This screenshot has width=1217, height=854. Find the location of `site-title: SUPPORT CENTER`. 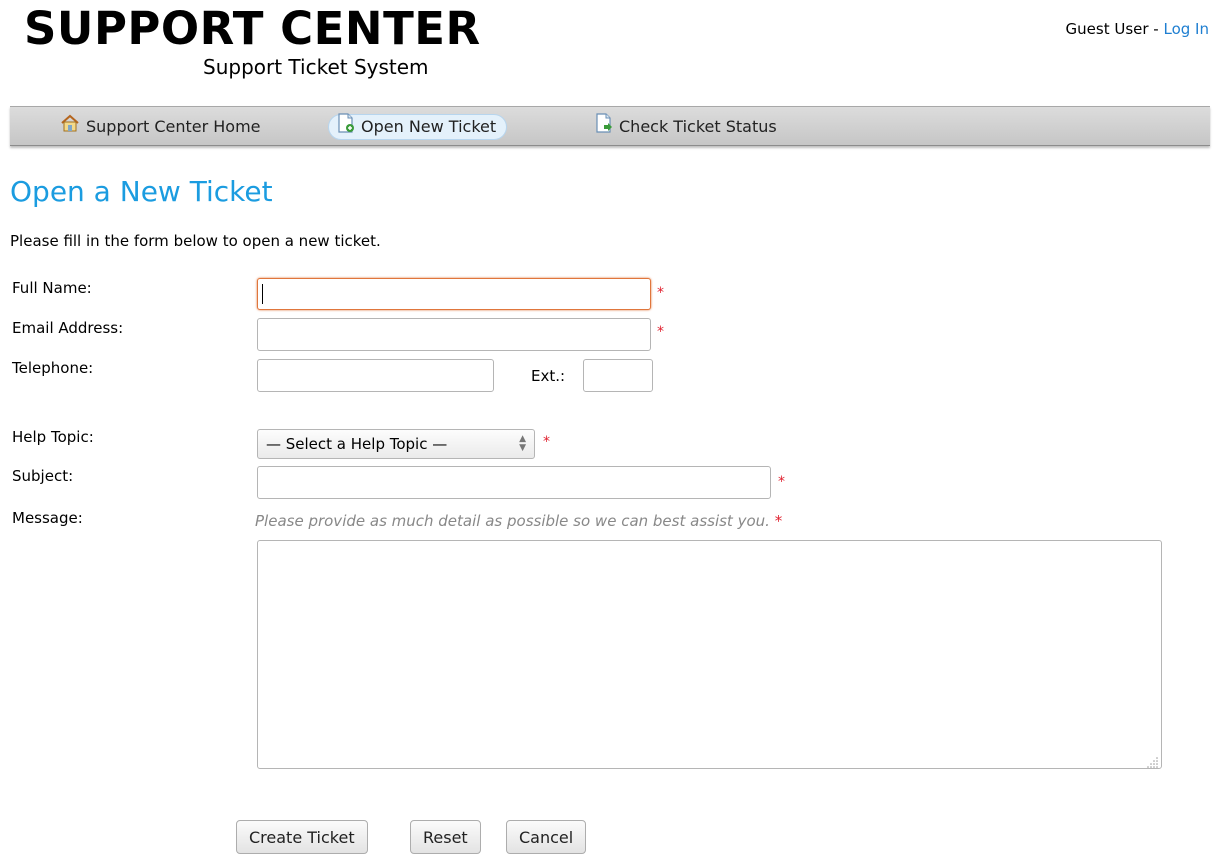

site-title: SUPPORT CENTER is located at coordinates (252, 28).